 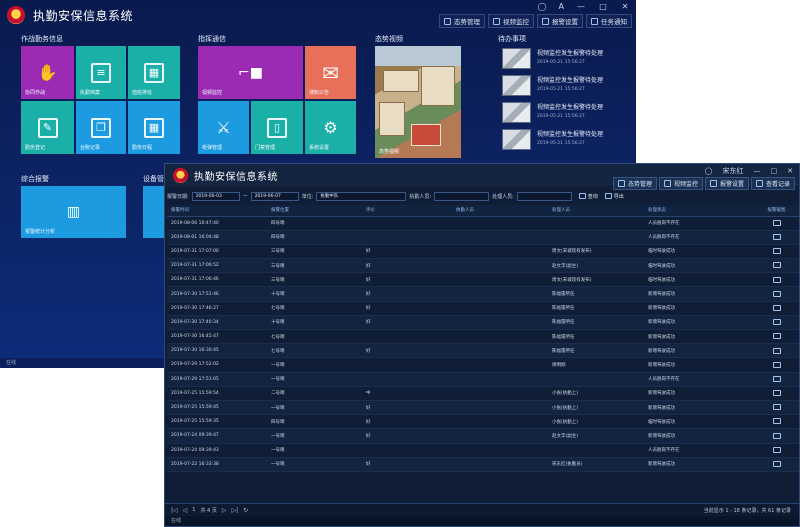 I want to click on video-monitor-button: 视频监控, so click(x=511, y=21).